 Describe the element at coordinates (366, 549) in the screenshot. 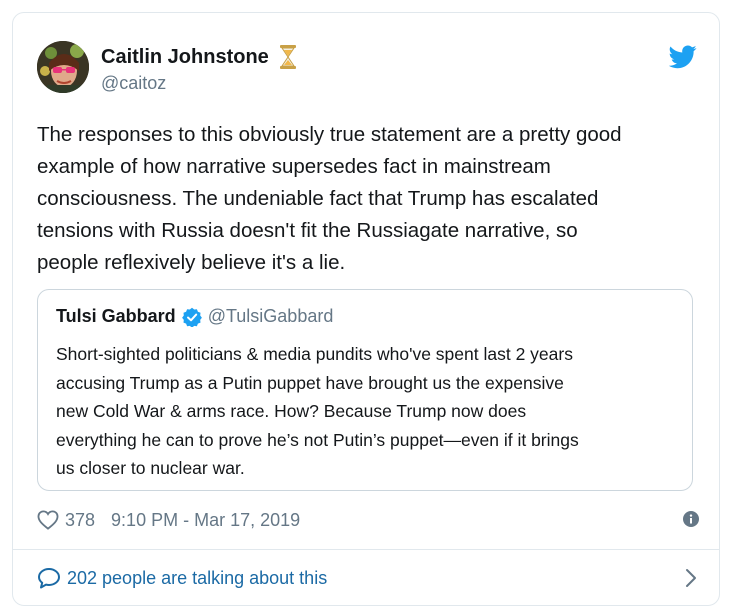

I see `divider` at that location.